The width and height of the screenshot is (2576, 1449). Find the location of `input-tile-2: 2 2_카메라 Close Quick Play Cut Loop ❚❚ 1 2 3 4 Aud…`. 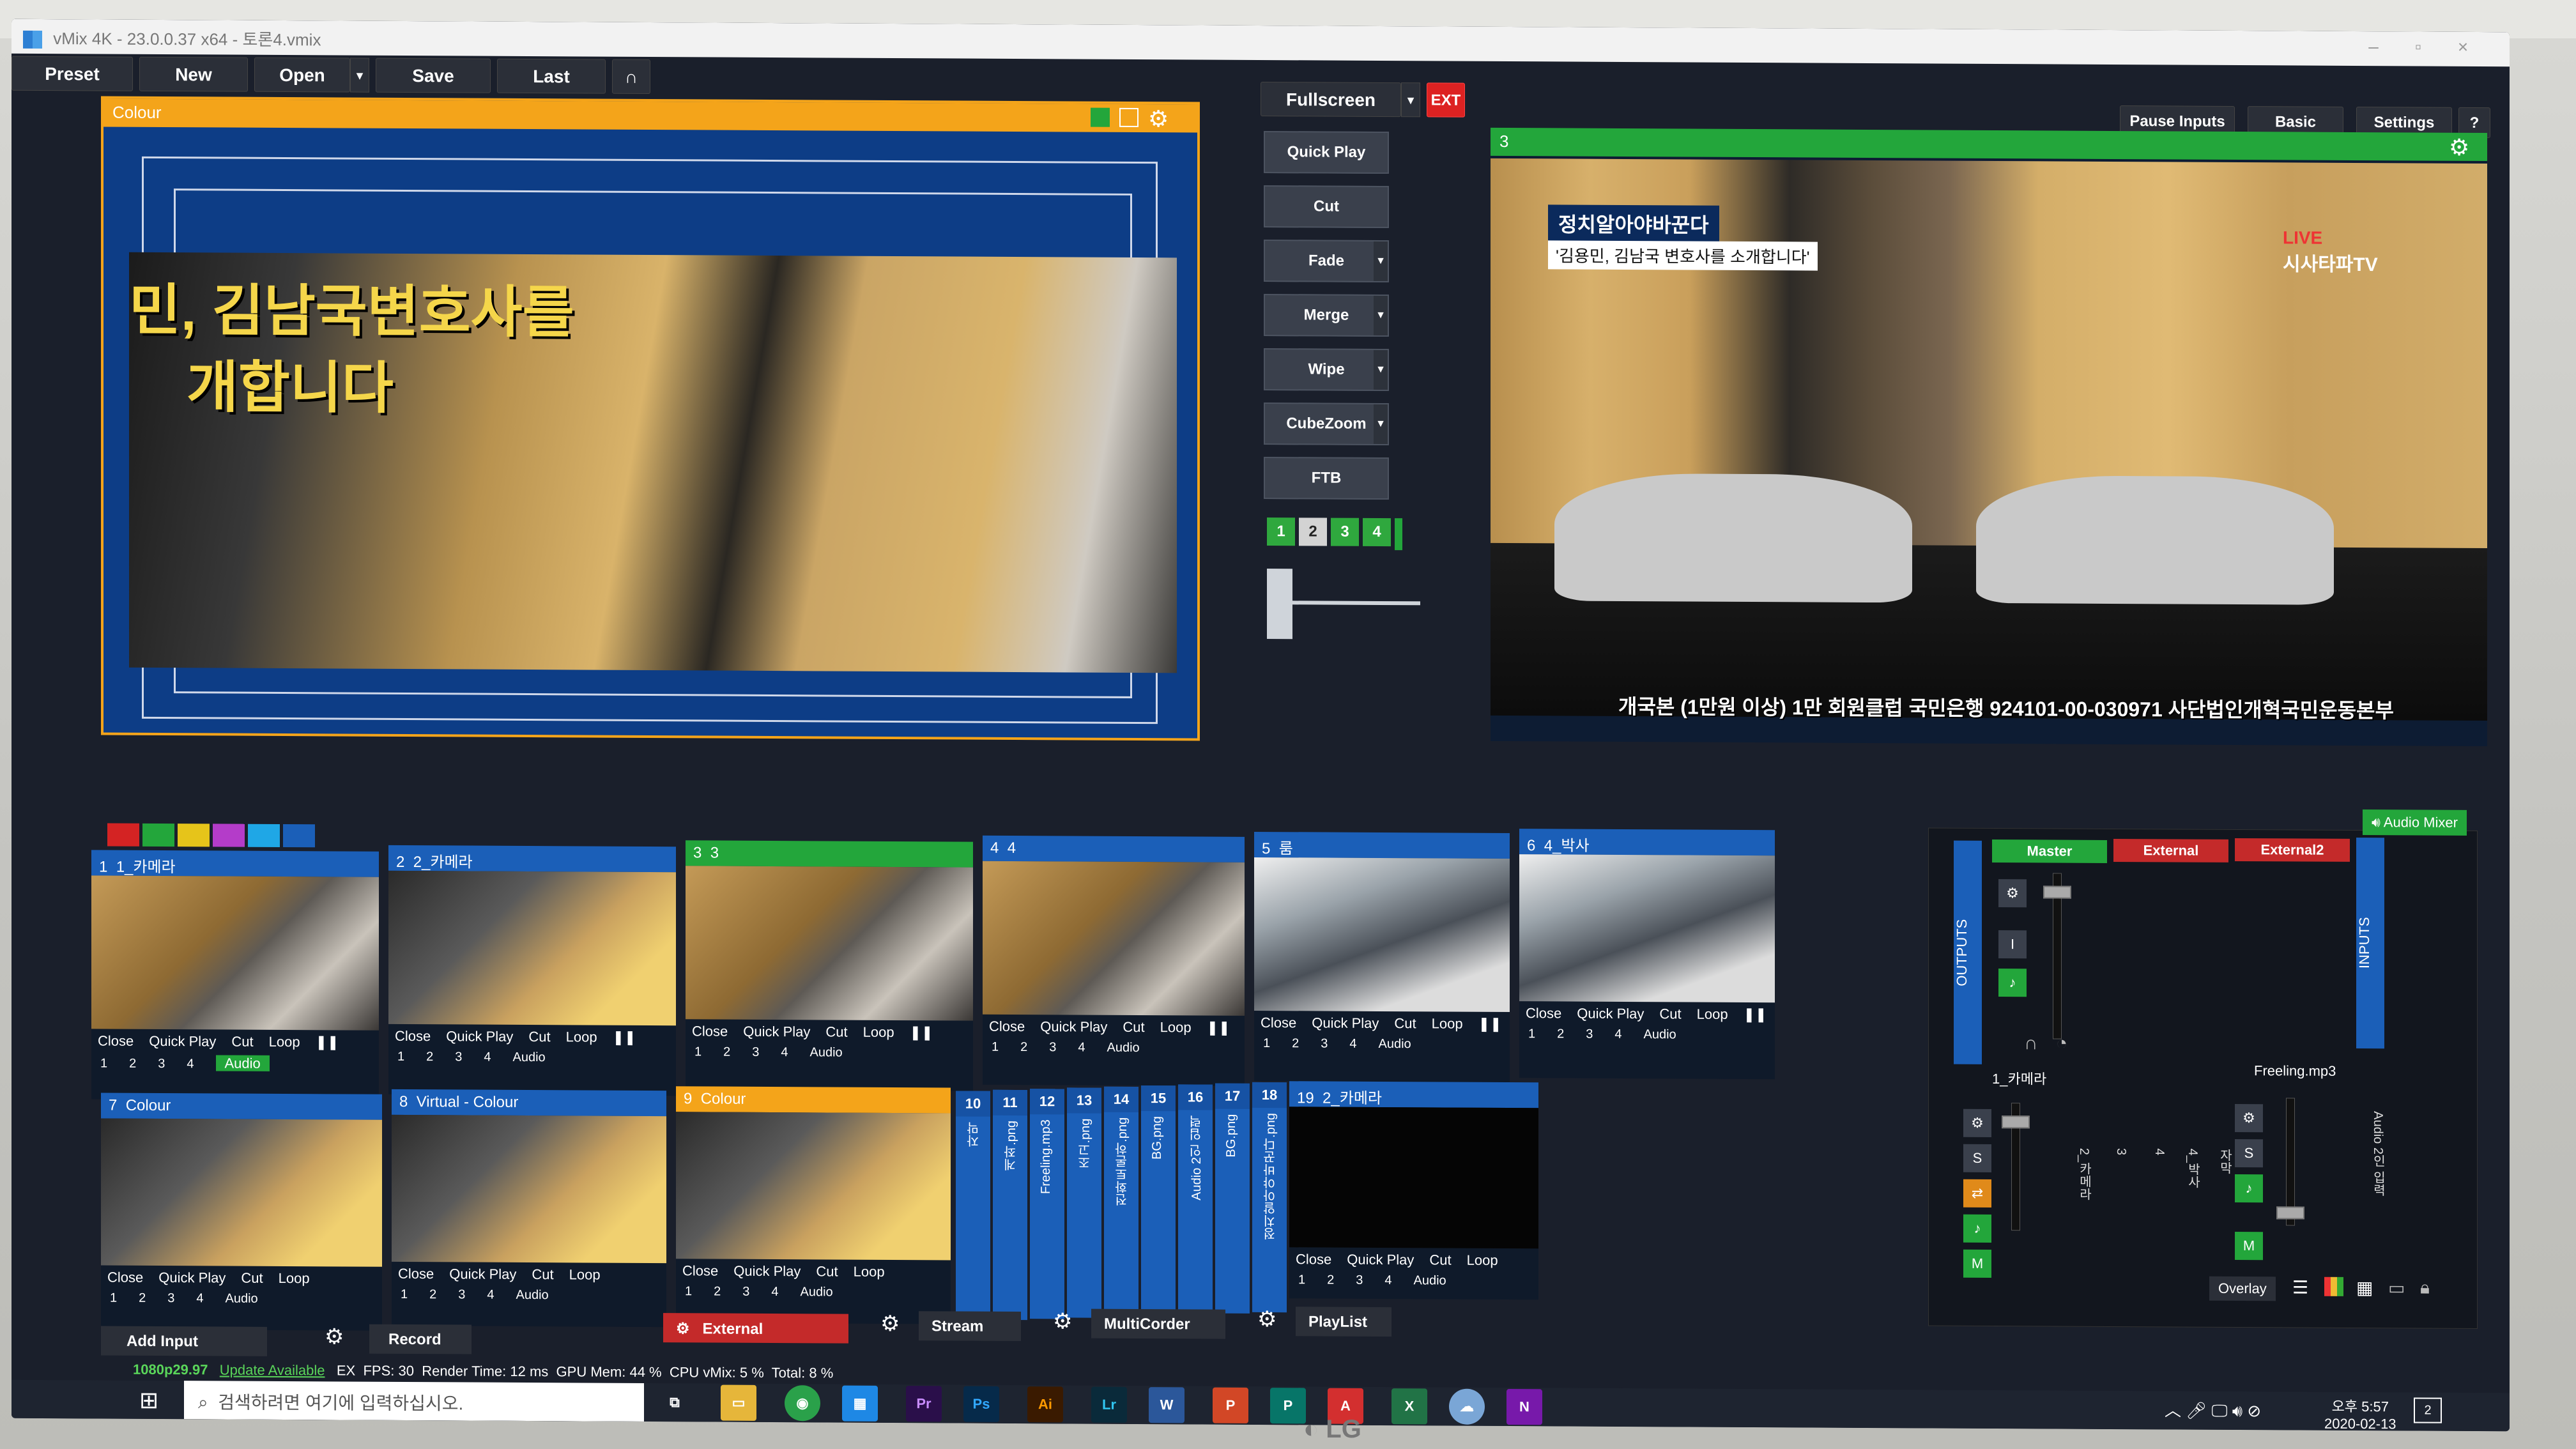

input-tile-2: 2 2_카메라 Close Quick Play Cut Loop ❚❚ 1 2 3 4 Aud… is located at coordinates (532, 970).